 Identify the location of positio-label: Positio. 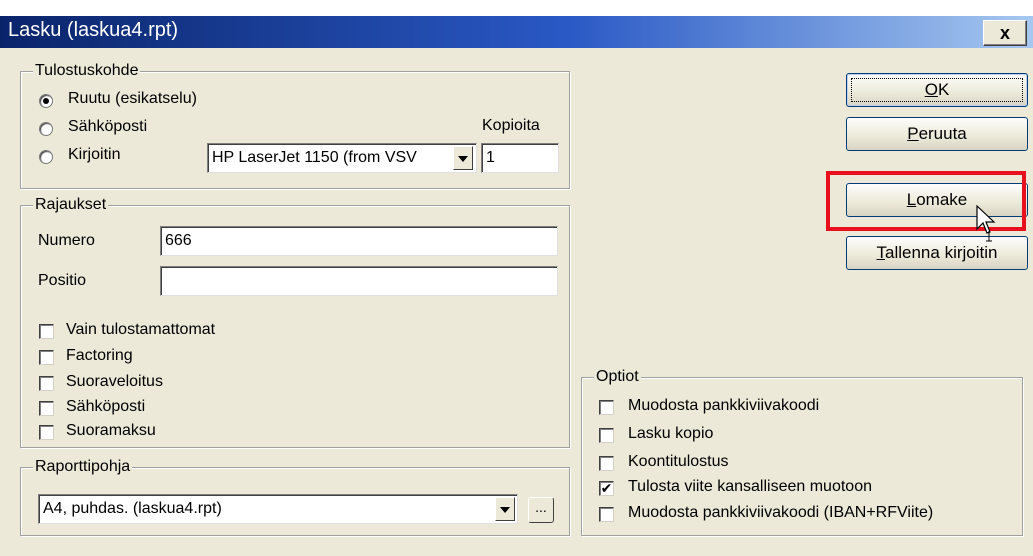
(62, 280).